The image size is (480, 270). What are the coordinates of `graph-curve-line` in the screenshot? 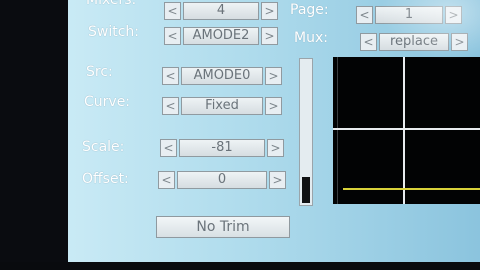 It's located at (411, 189).